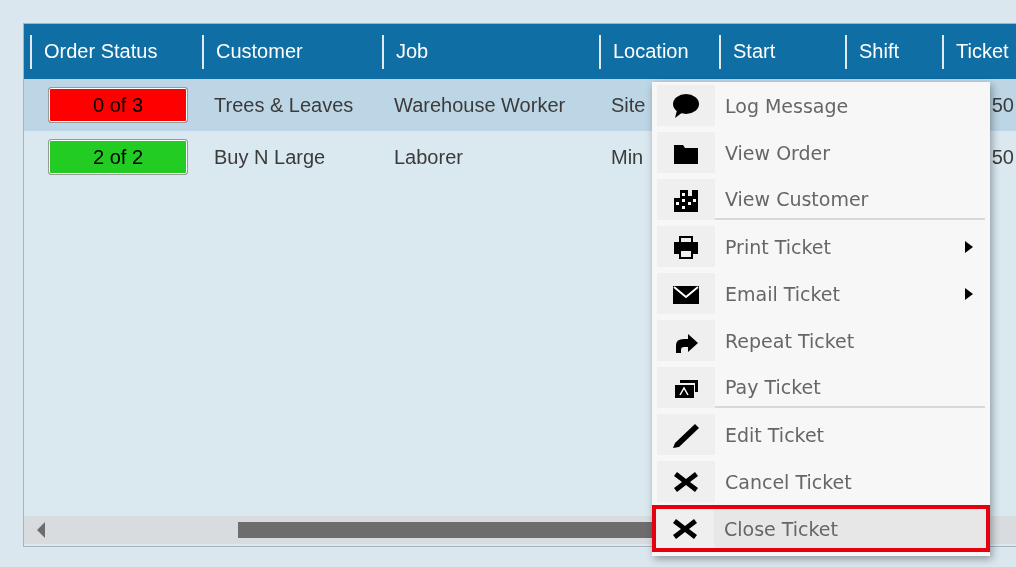 The width and height of the screenshot is (1016, 567). Describe the element at coordinates (982, 51) in the screenshot. I see `column-header: Ticket` at that location.